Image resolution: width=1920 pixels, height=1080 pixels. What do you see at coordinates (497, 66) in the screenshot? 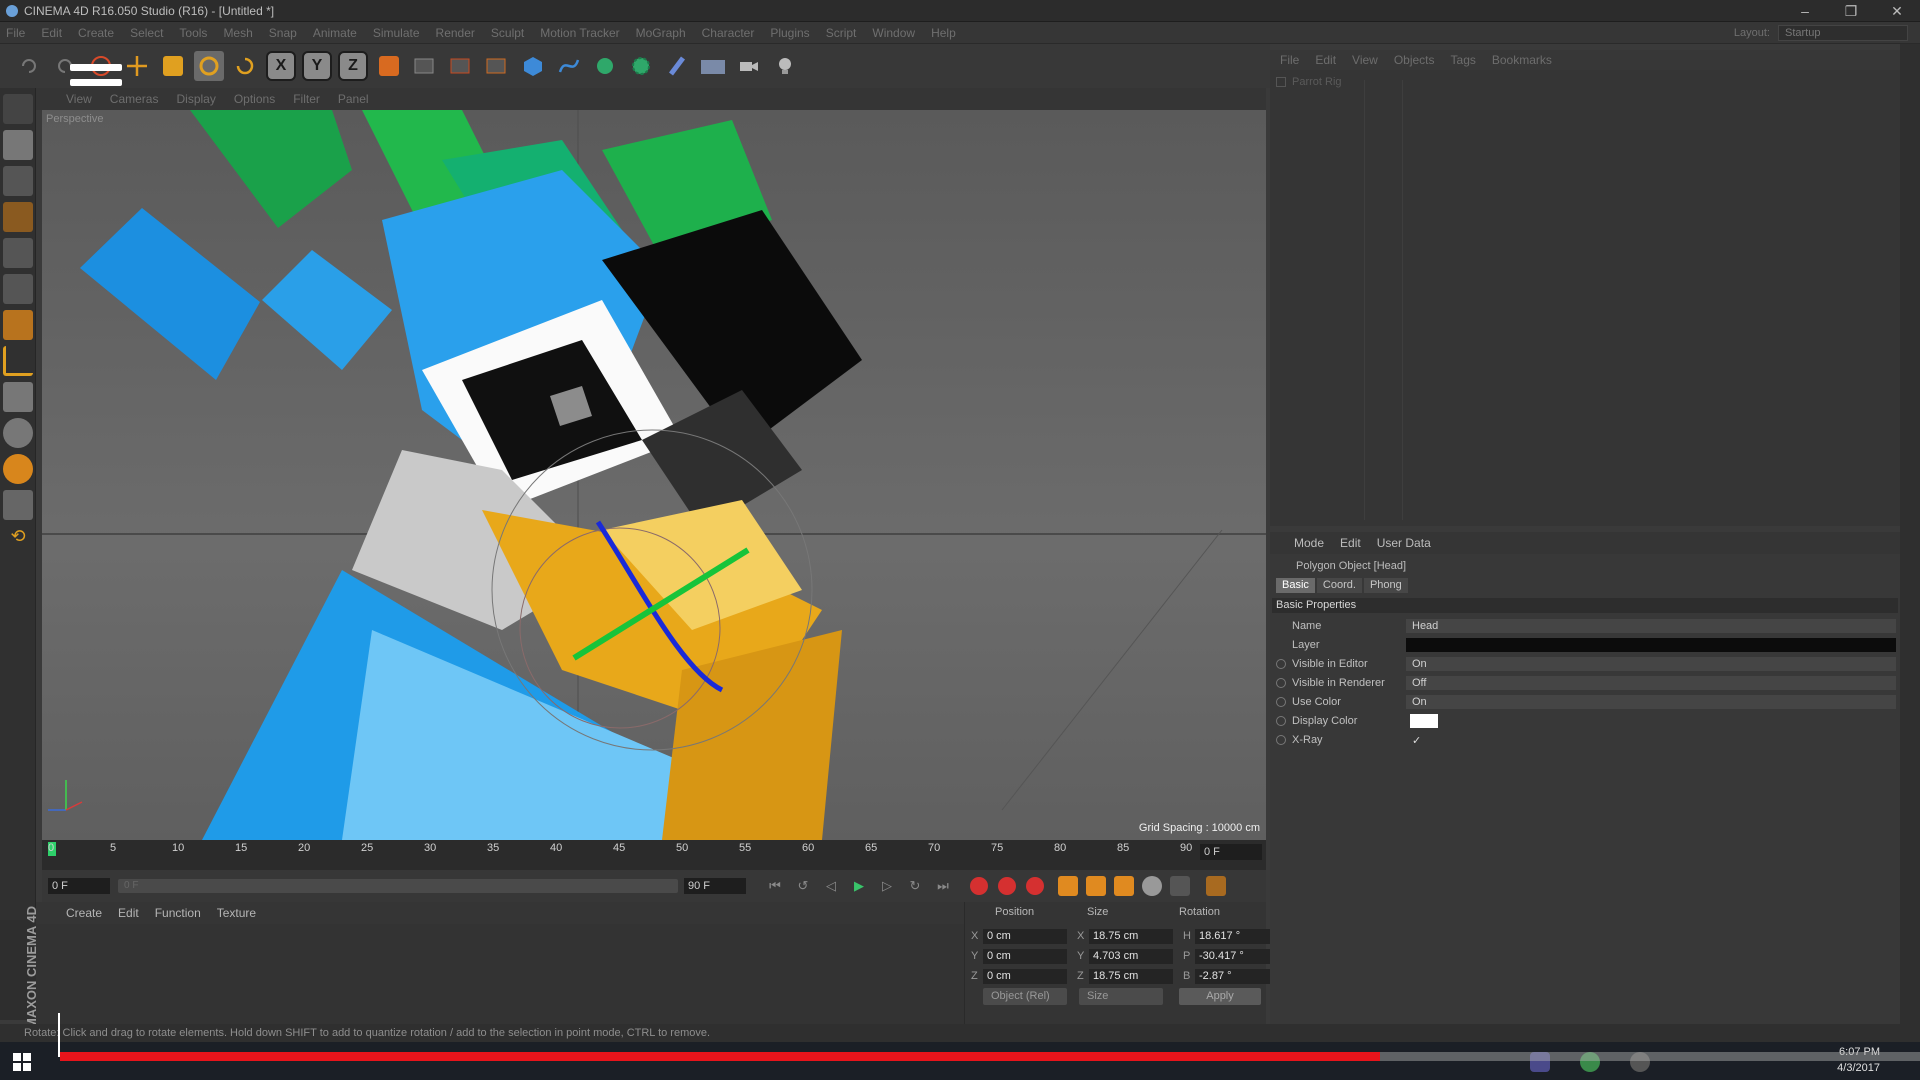
I see `render-settings-icon` at bounding box center [497, 66].